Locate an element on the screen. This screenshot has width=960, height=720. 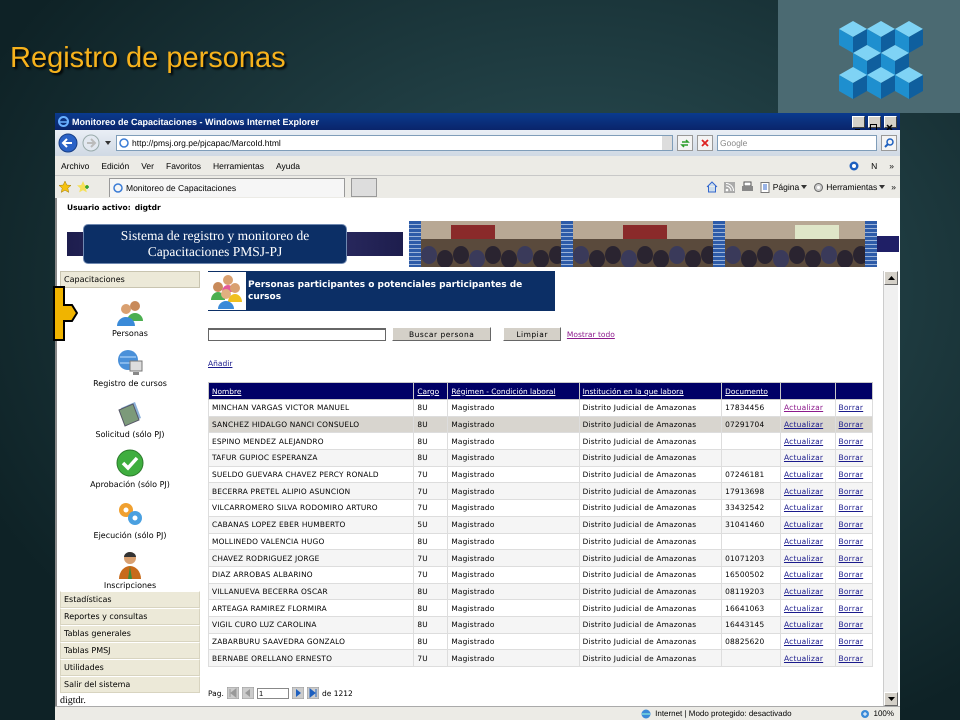
close-button is located at coordinates (890, 122).